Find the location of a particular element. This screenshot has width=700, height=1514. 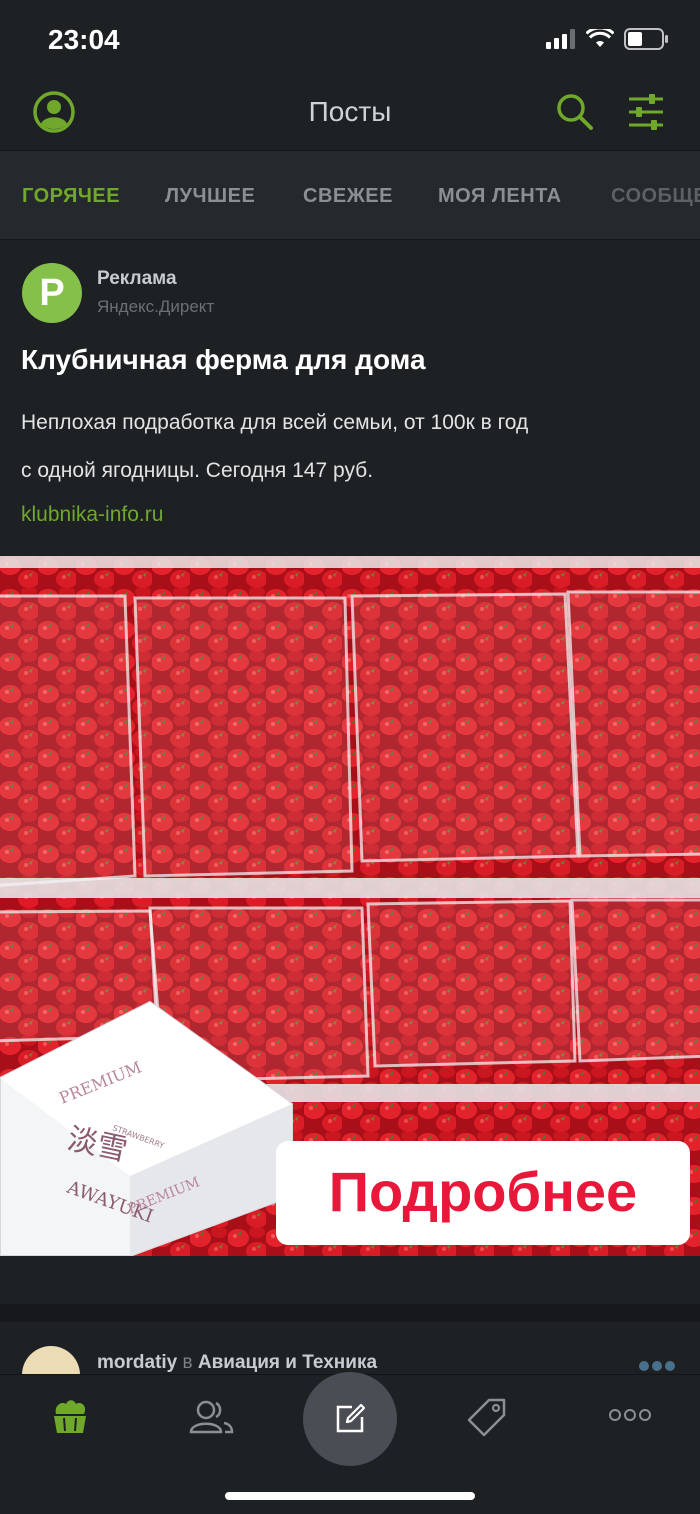

page-title: Посты is located at coordinates (350, 111).